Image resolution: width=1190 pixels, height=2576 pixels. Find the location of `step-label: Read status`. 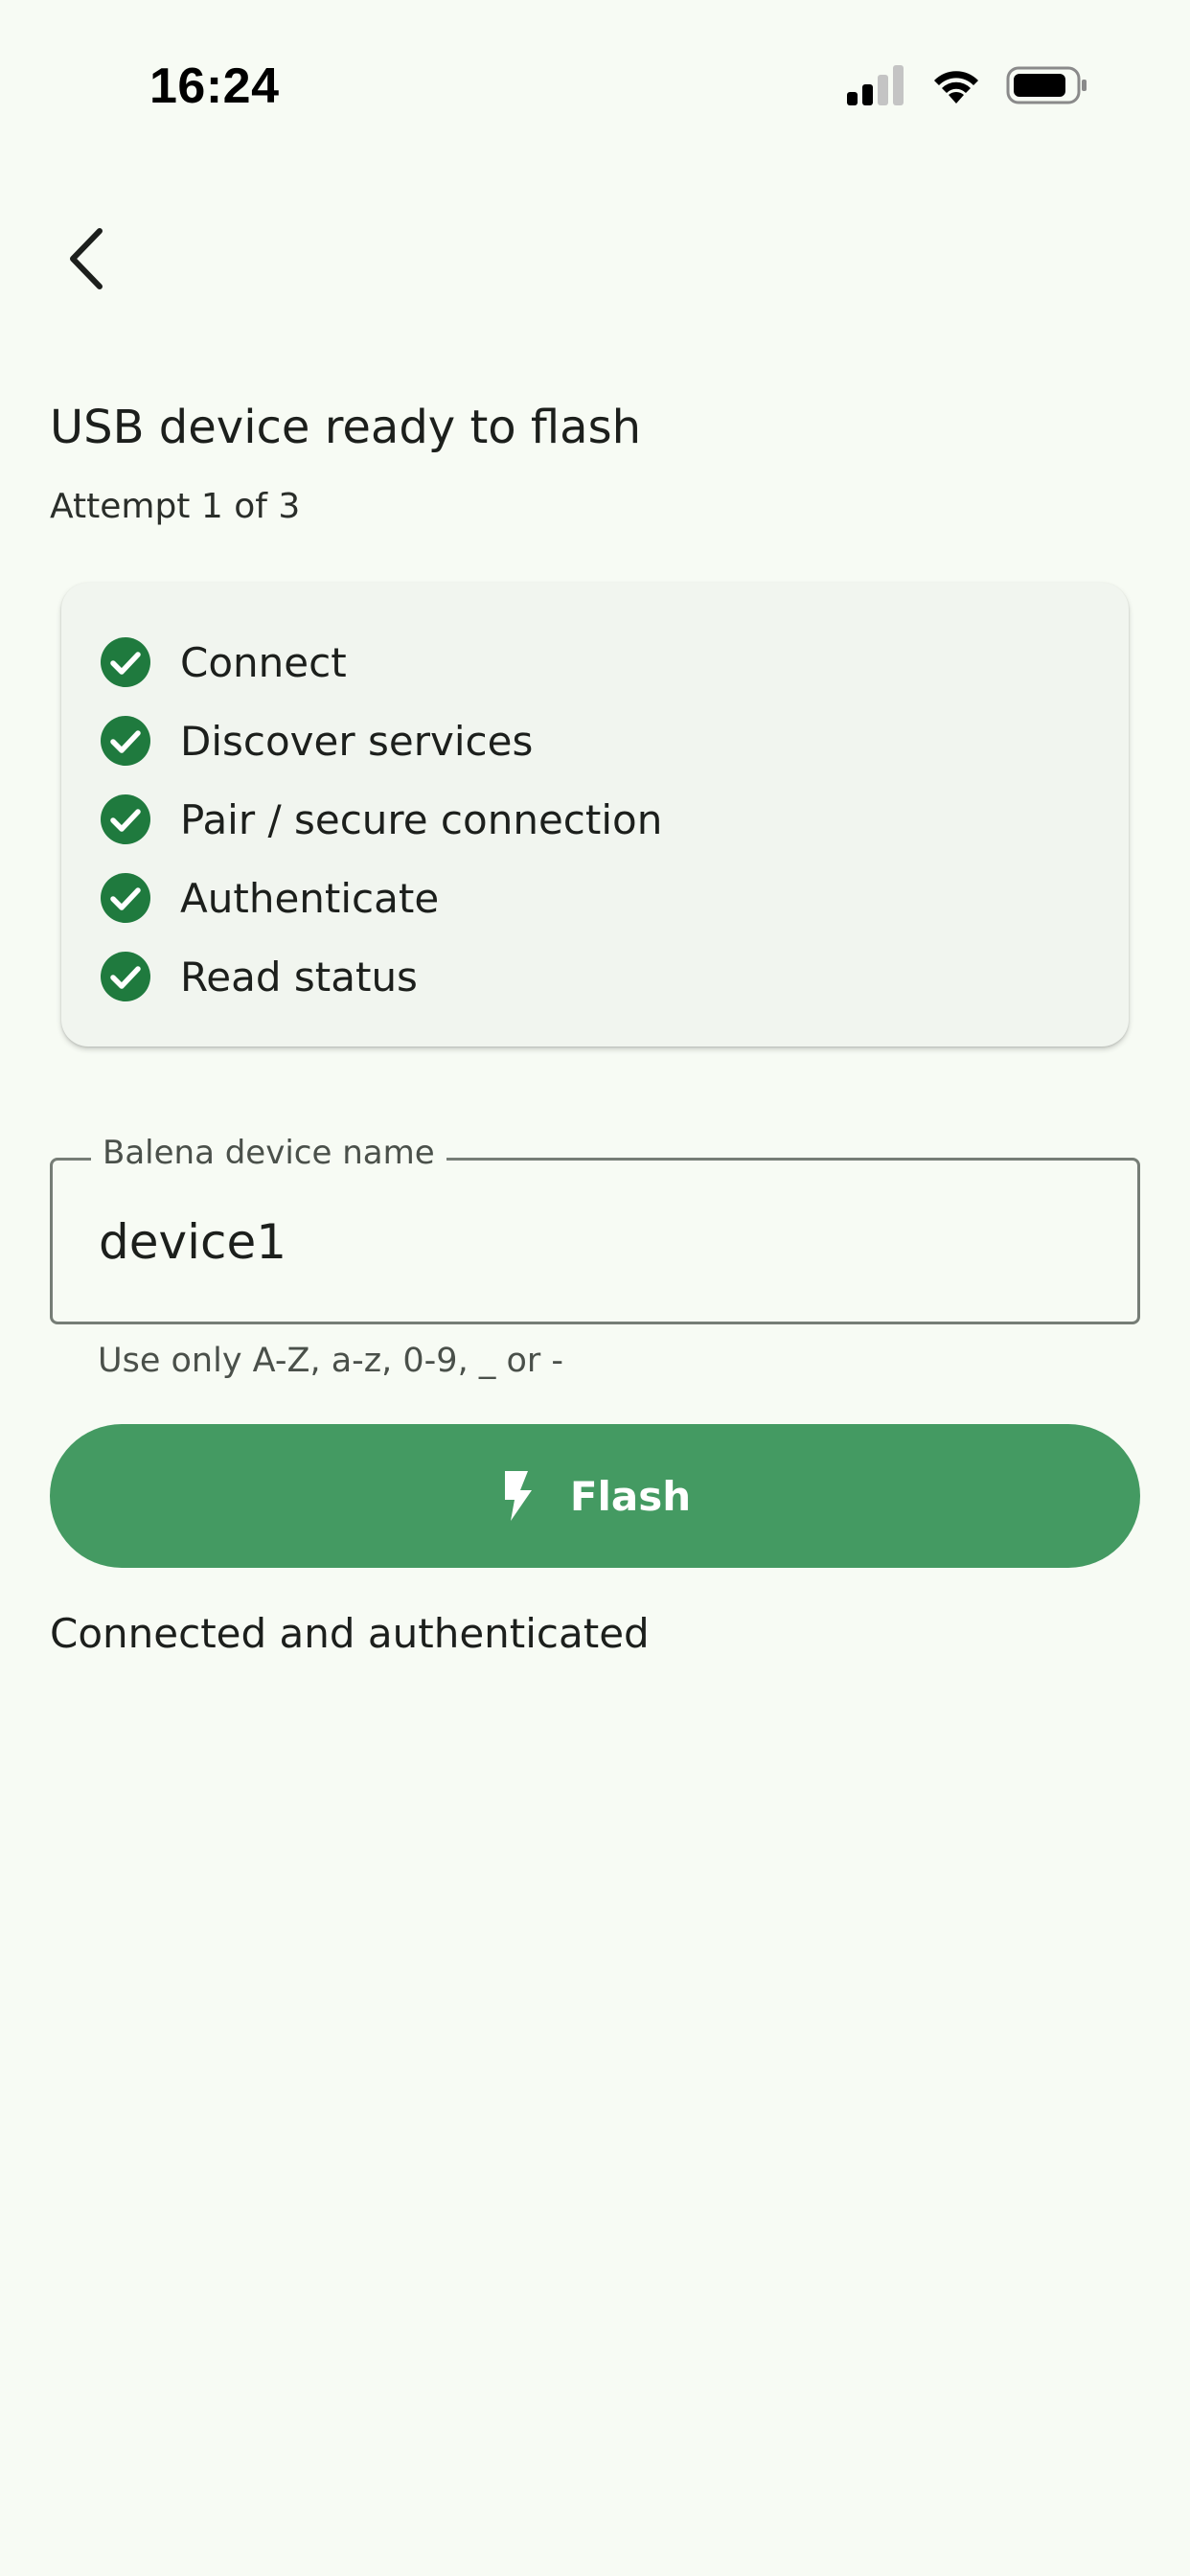

step-label: Read status is located at coordinates (299, 976).